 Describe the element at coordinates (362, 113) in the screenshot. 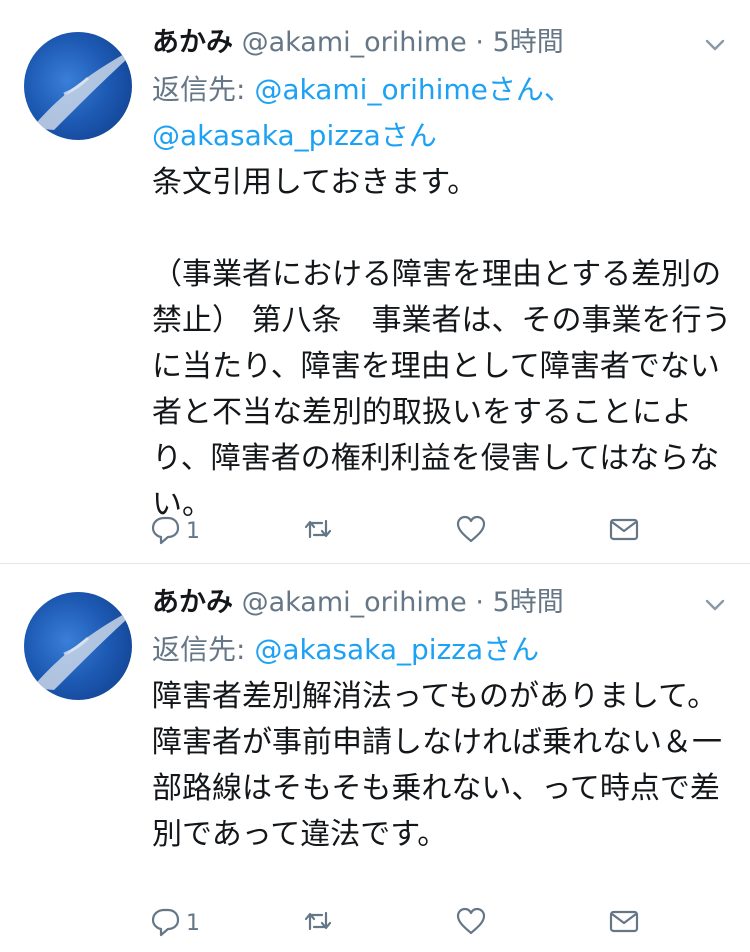

I see `reply-context: 返信先: @akami_orihimeさん、 @akasaka_pizzaさん` at that location.